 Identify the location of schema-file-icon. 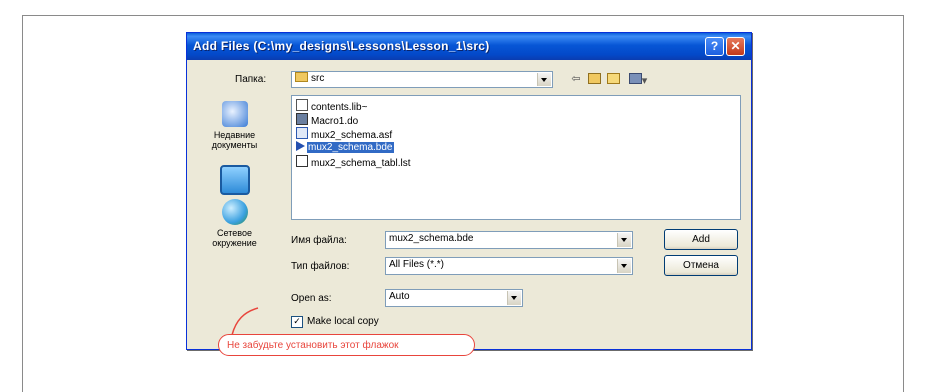
(302, 133).